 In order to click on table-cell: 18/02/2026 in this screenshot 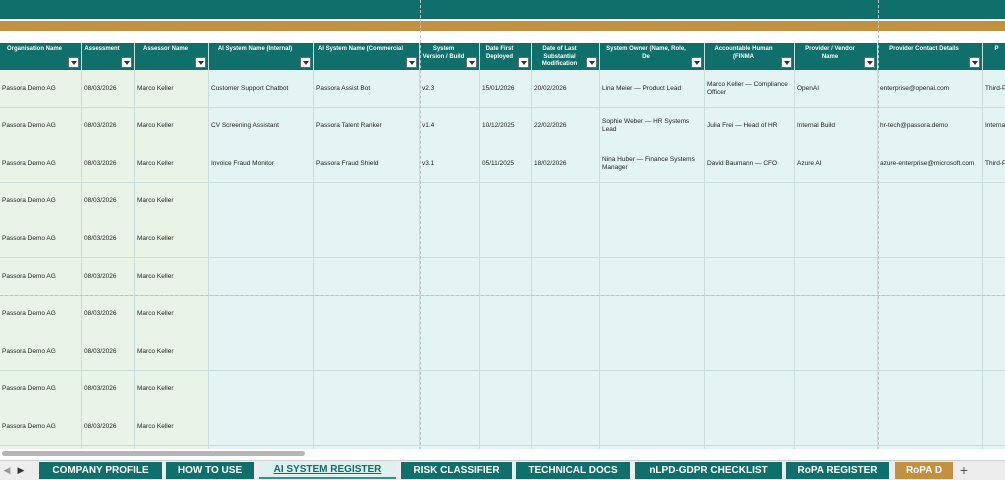, I will do `click(566, 164)`.